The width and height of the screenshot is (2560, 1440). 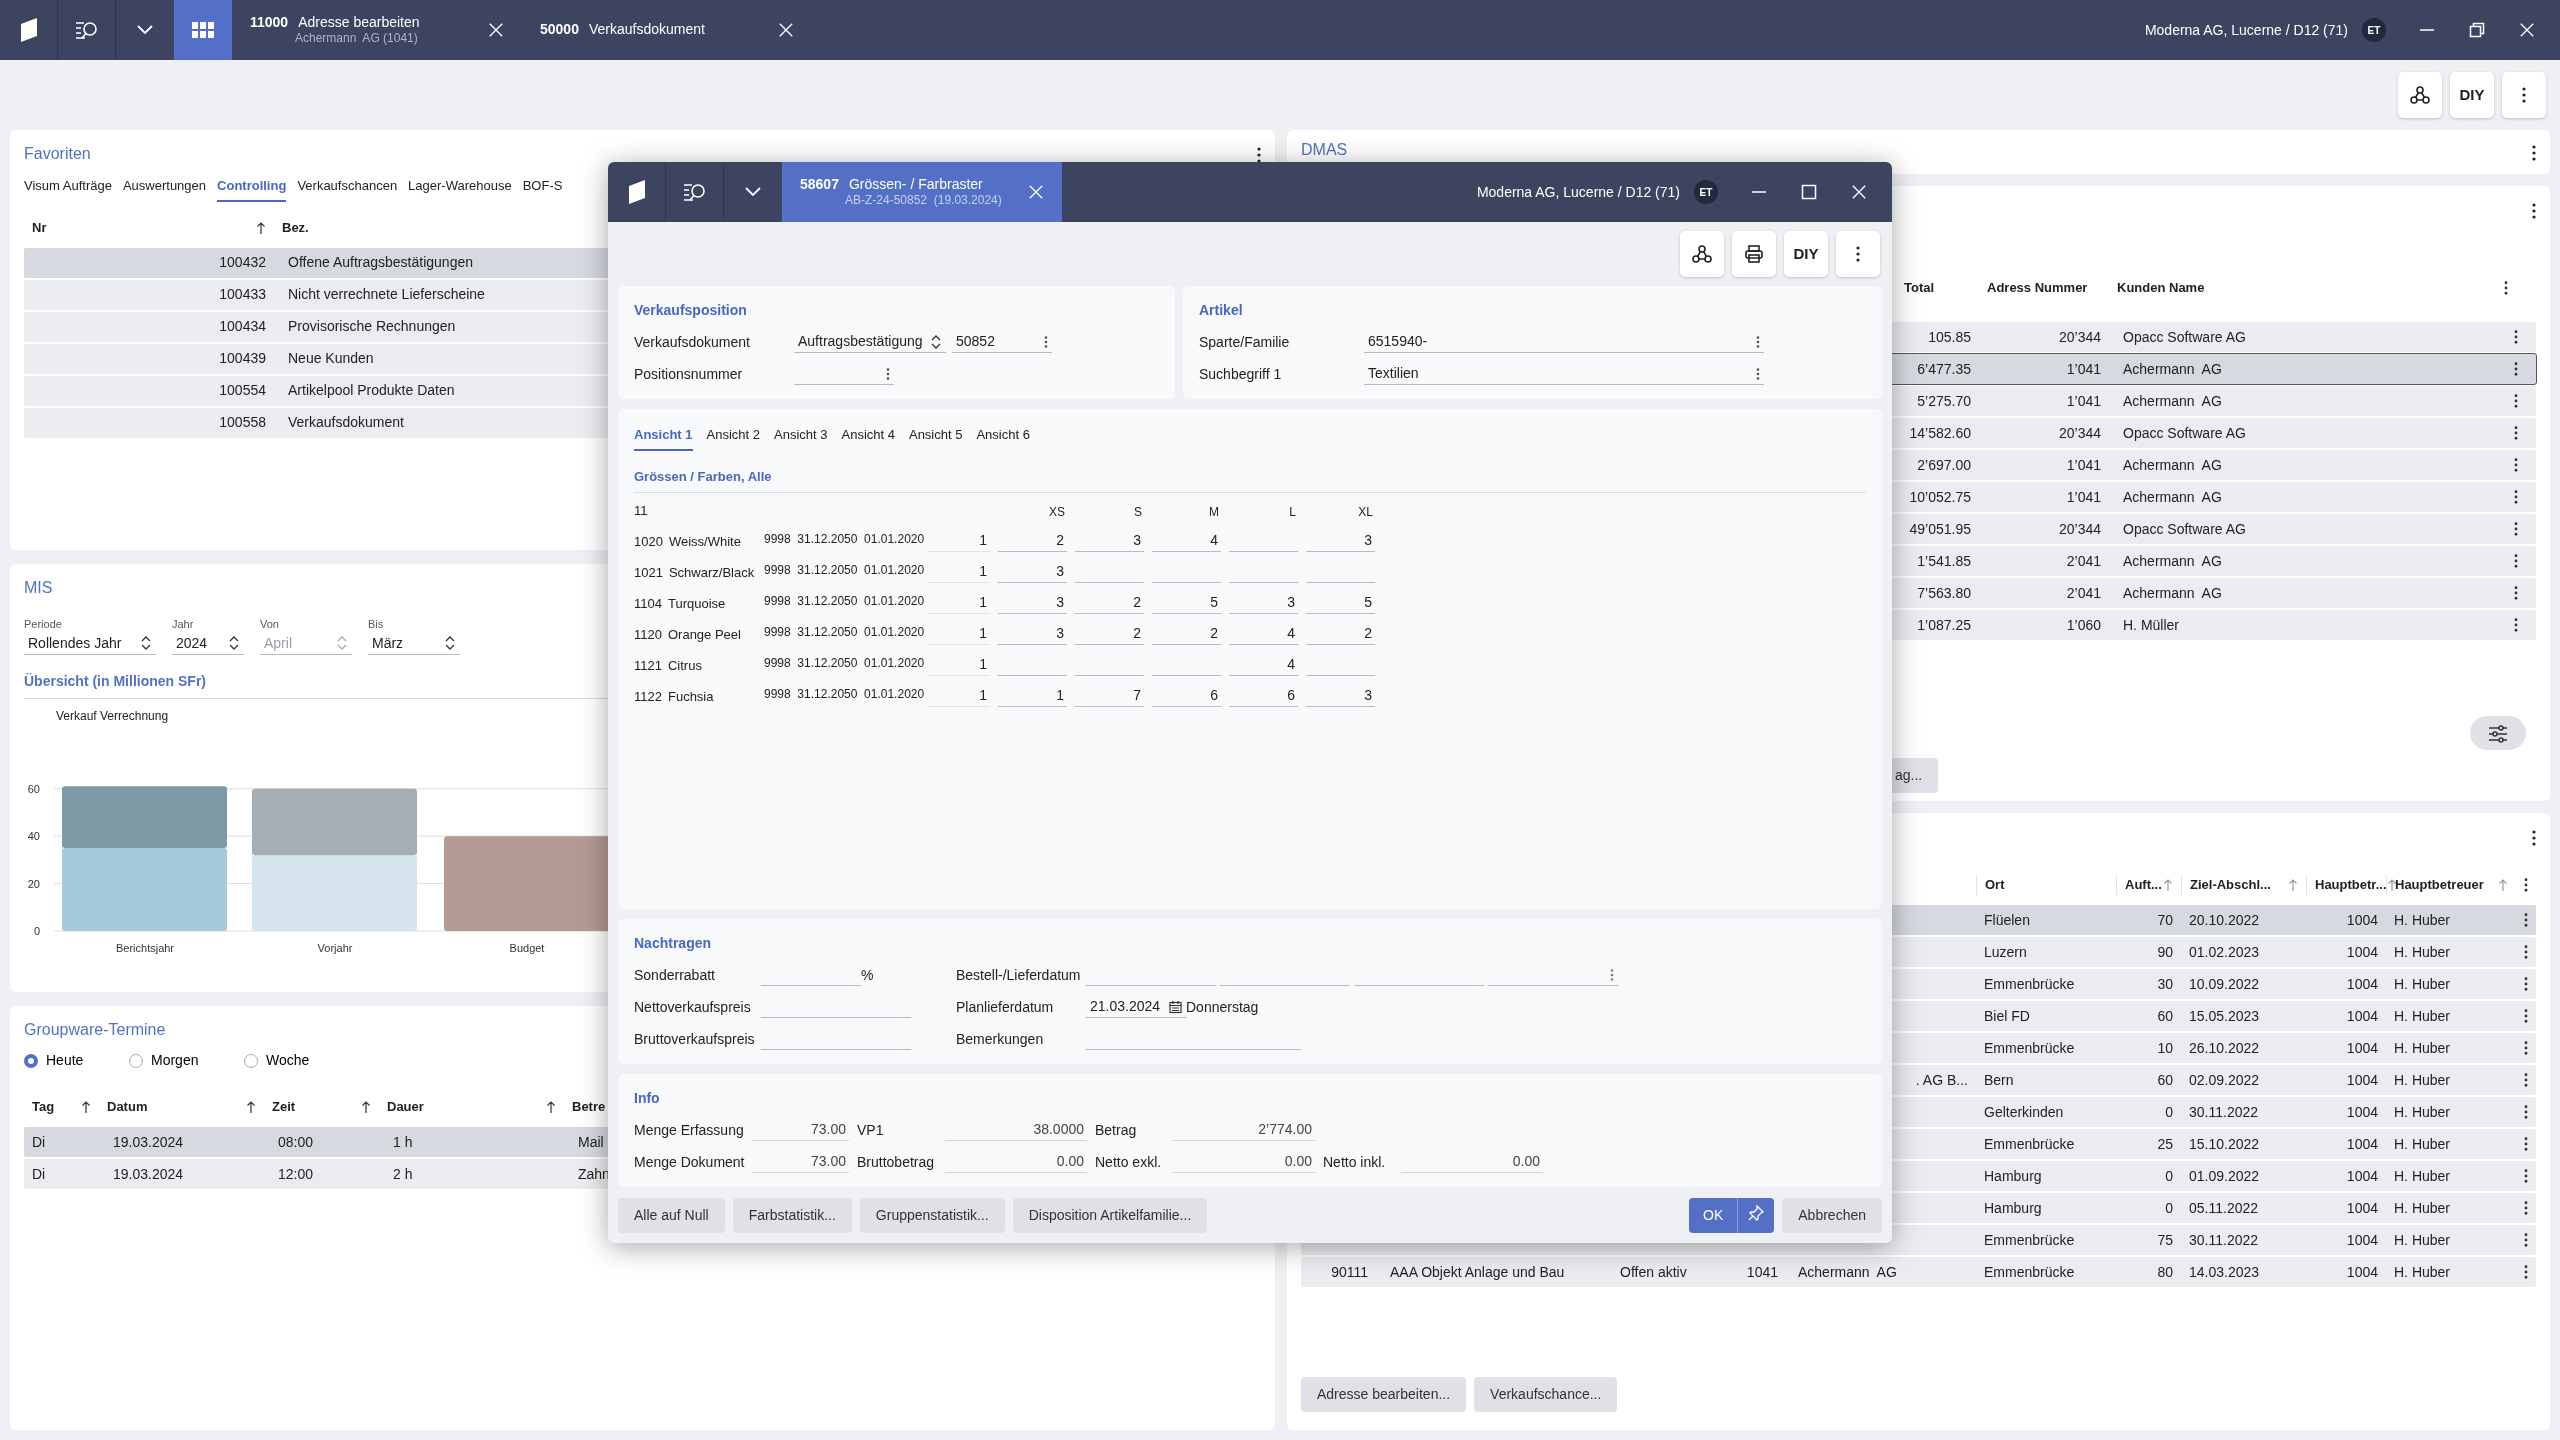 I want to click on tab-title: Verkaufsdokument, so click(x=646, y=29).